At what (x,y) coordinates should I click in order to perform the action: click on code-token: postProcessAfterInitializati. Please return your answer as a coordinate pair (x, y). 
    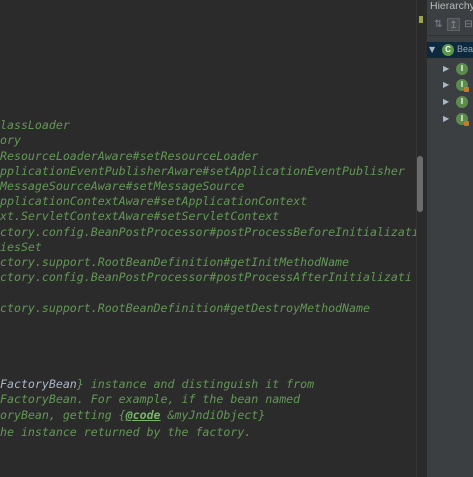
    Looking at the image, I should click on (314, 277).